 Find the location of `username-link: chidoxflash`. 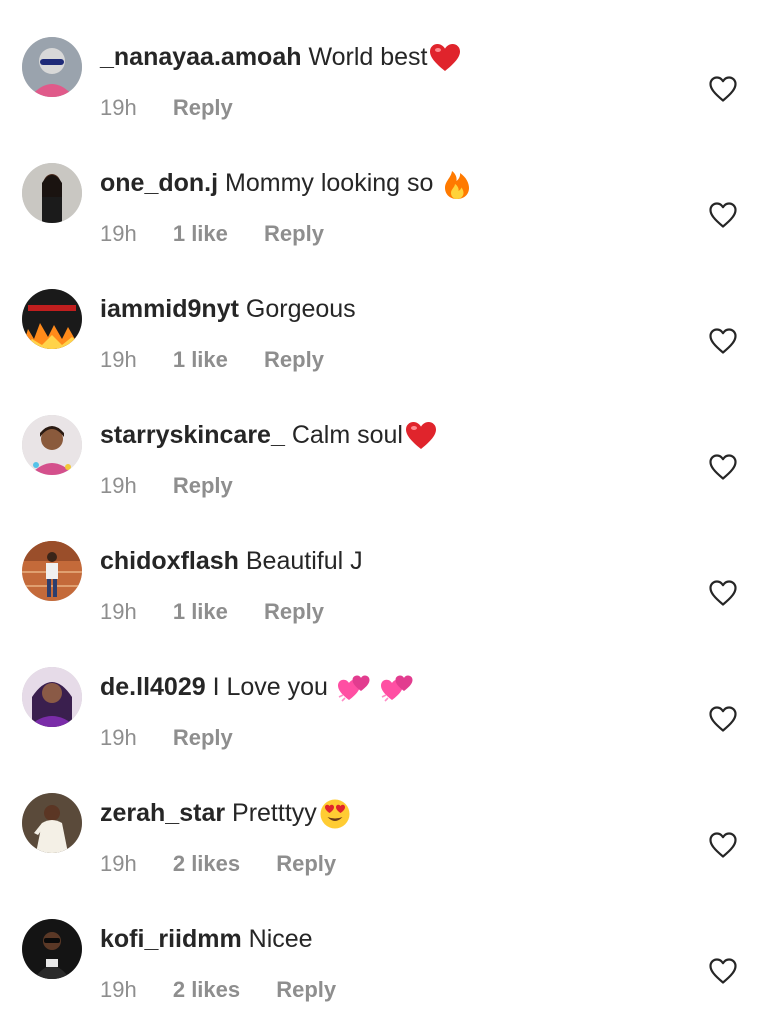

username-link: chidoxflash is located at coordinates (169, 561).